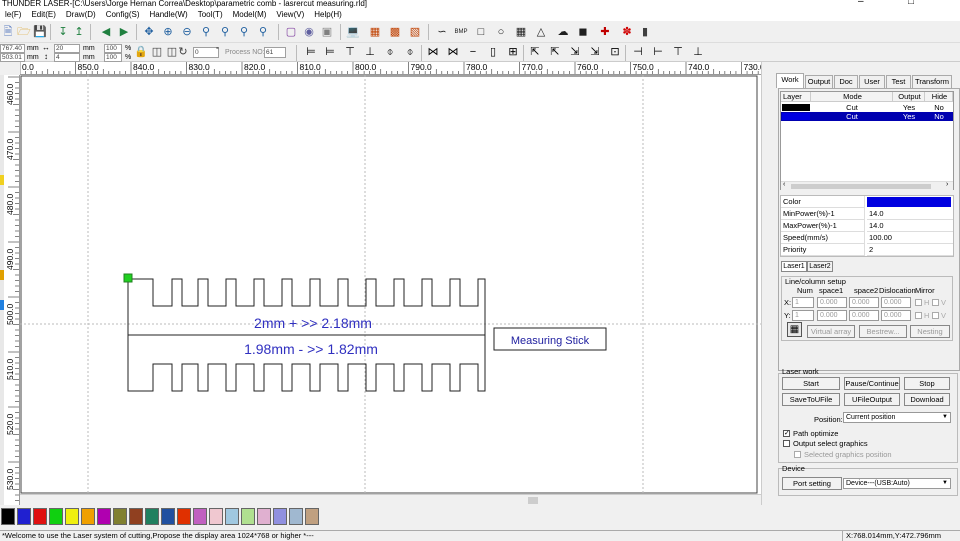 The image size is (960, 541). What do you see at coordinates (897, 483) in the screenshot?
I see `device-select: Device---(USB:Auto) ▼` at bounding box center [897, 483].